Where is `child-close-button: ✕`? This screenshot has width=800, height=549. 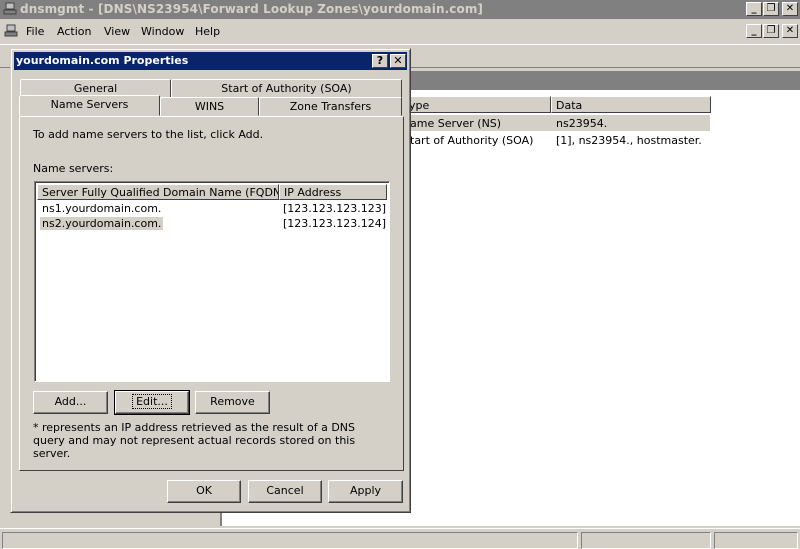 child-close-button: ✕ is located at coordinates (790, 31).